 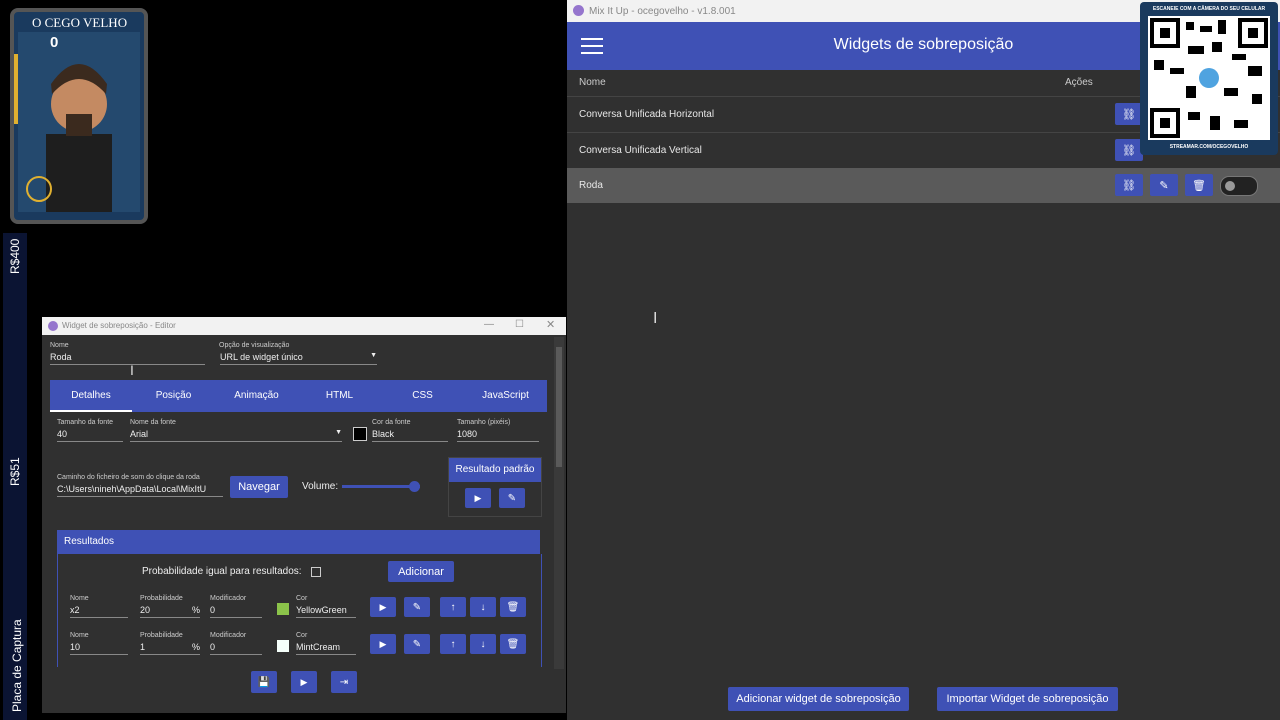 I want to click on app-logo-icon, so click(x=53, y=326).